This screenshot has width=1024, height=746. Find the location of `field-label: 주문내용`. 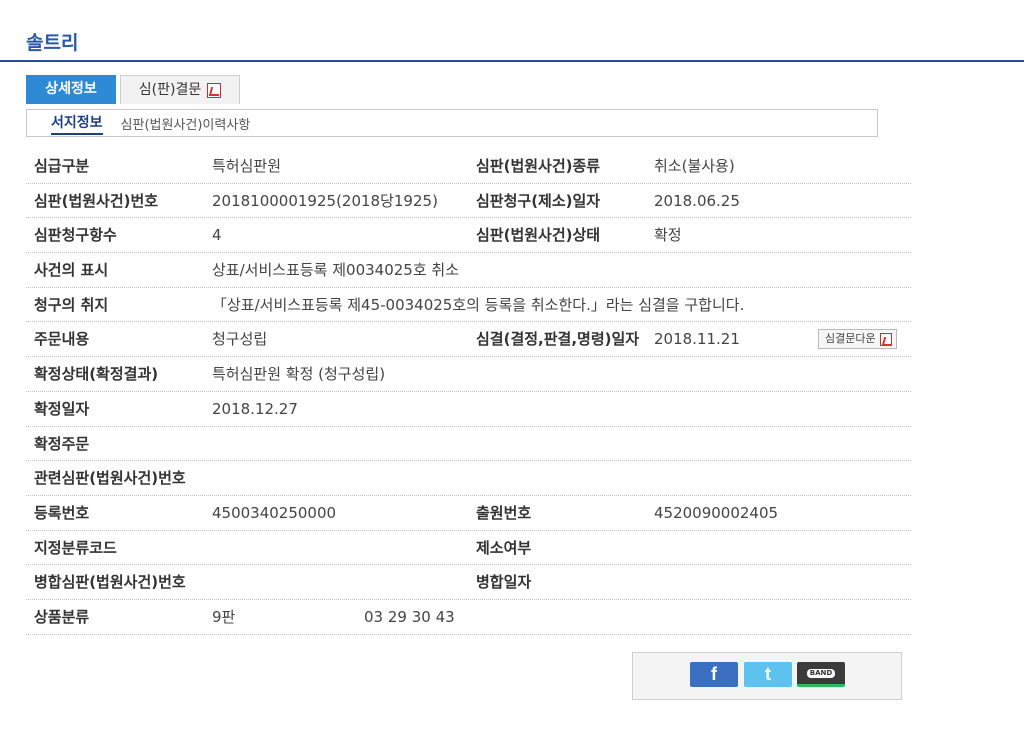

field-label: 주문내용 is located at coordinates (62, 339).